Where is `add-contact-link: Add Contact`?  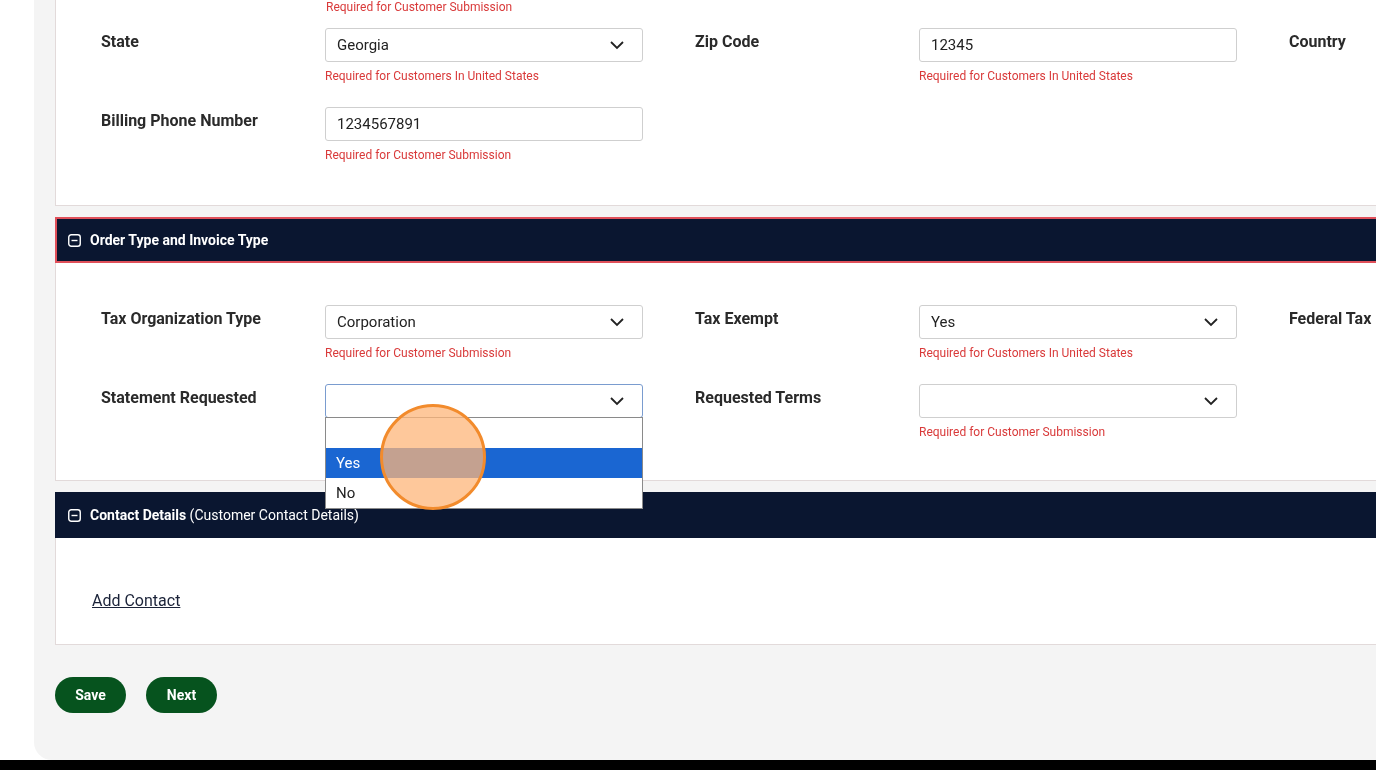
add-contact-link: Add Contact is located at coordinates (136, 601).